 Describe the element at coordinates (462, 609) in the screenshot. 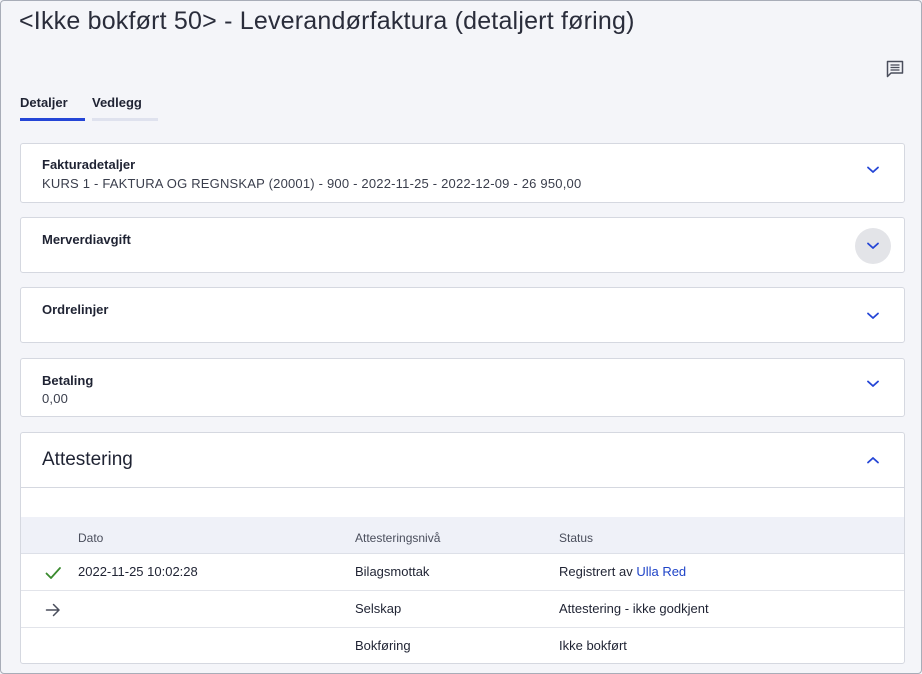

I see `table-row: Selskap Attestering - ikke godkjent` at that location.